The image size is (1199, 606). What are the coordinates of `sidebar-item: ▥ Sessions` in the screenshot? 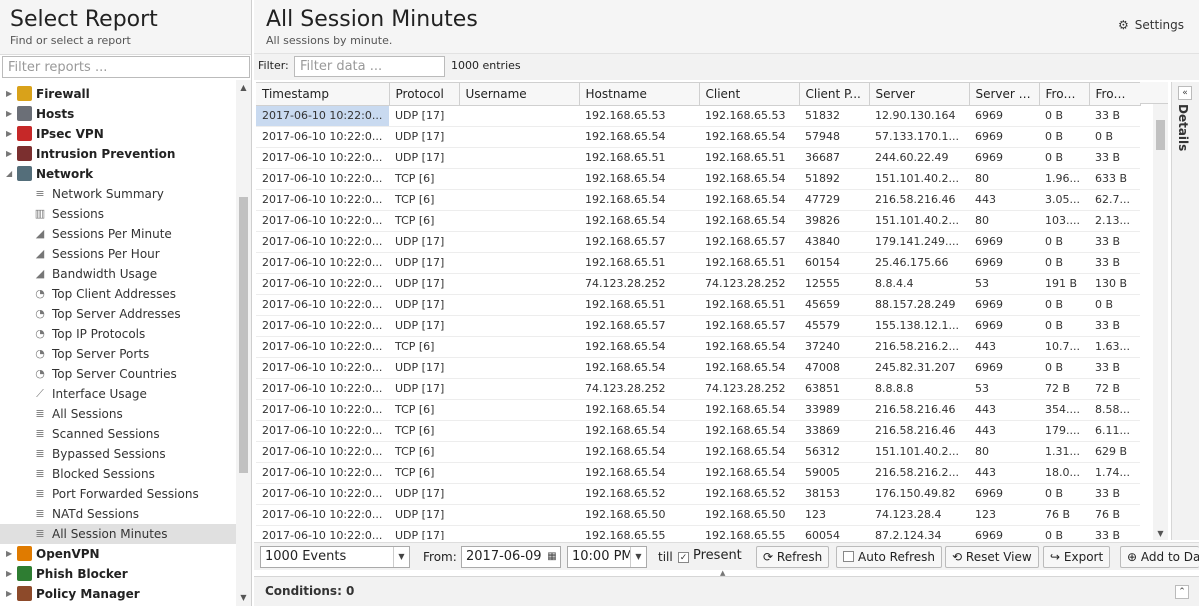 It's located at (118, 214).